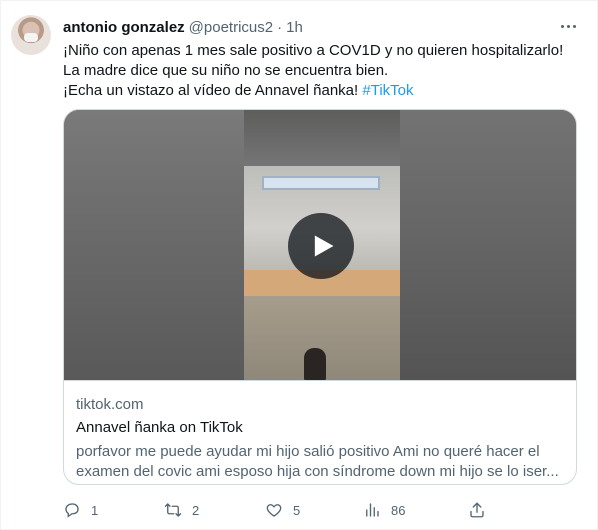 This screenshot has width=598, height=530. Describe the element at coordinates (231, 27) in the screenshot. I see `author-handle: @poetricus2` at that location.